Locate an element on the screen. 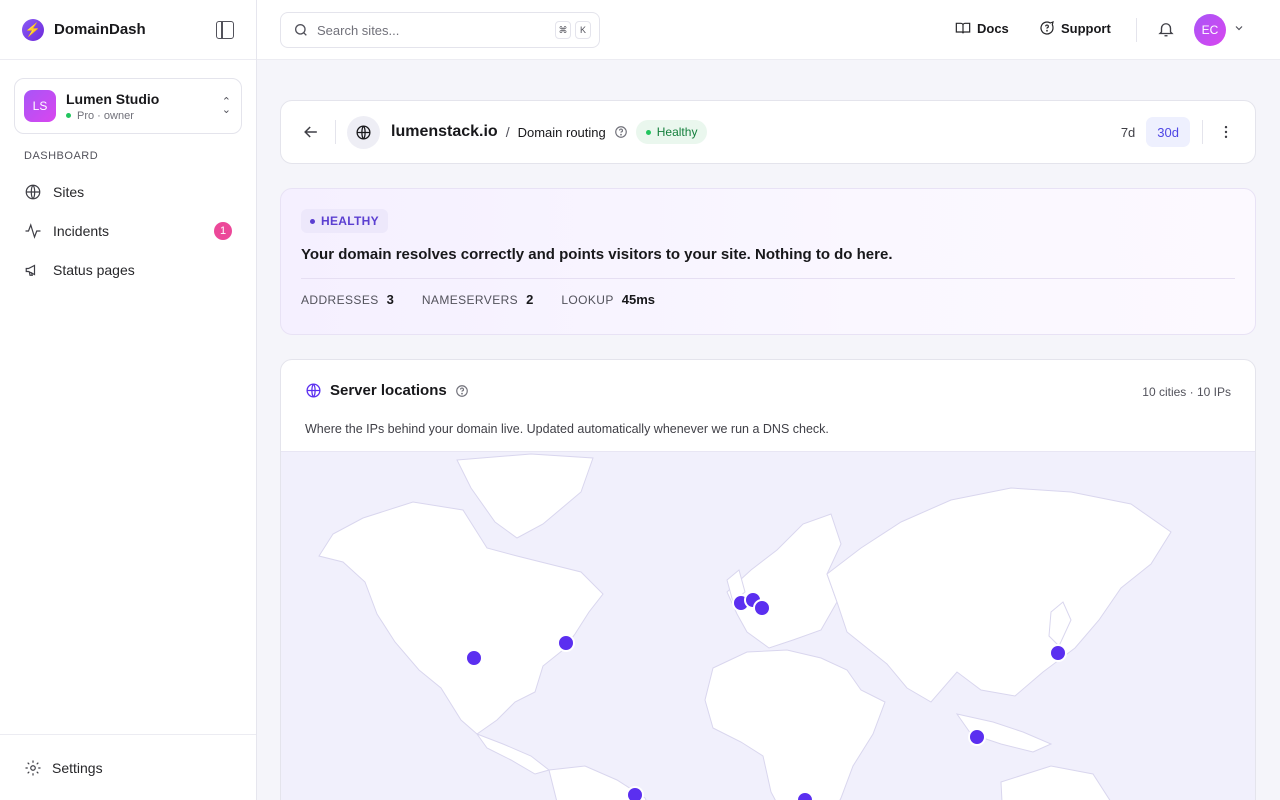 Image resolution: width=1280 pixels, height=800 pixels. arrow-left-icon is located at coordinates (311, 132).